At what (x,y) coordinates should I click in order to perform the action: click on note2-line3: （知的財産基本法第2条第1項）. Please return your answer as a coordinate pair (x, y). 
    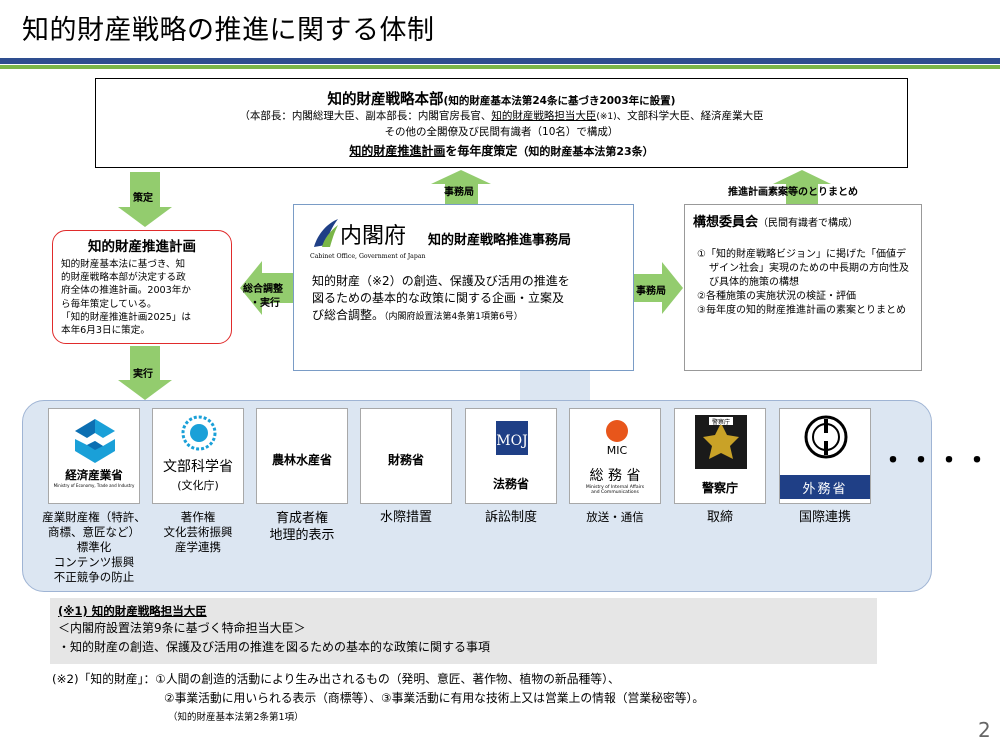
    Looking at the image, I should click on (236, 717).